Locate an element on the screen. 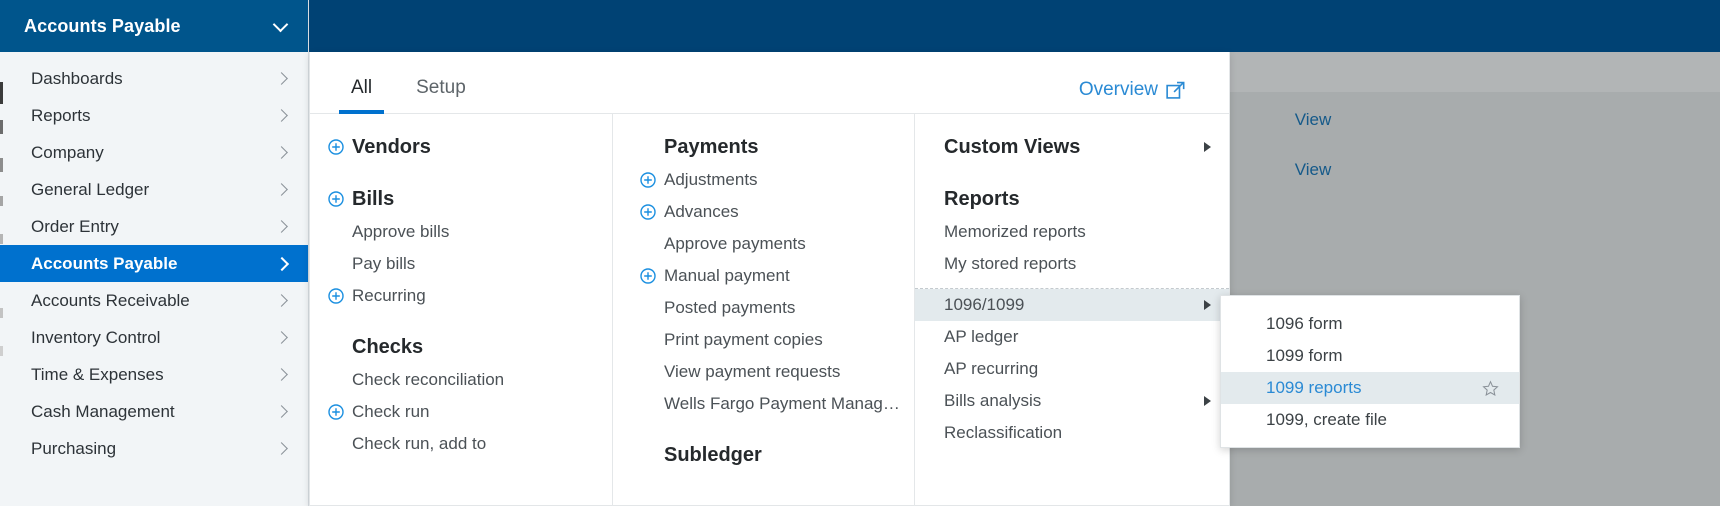 The width and height of the screenshot is (1720, 506). sidebar-item-dashboards: Dashboards is located at coordinates (154, 78).